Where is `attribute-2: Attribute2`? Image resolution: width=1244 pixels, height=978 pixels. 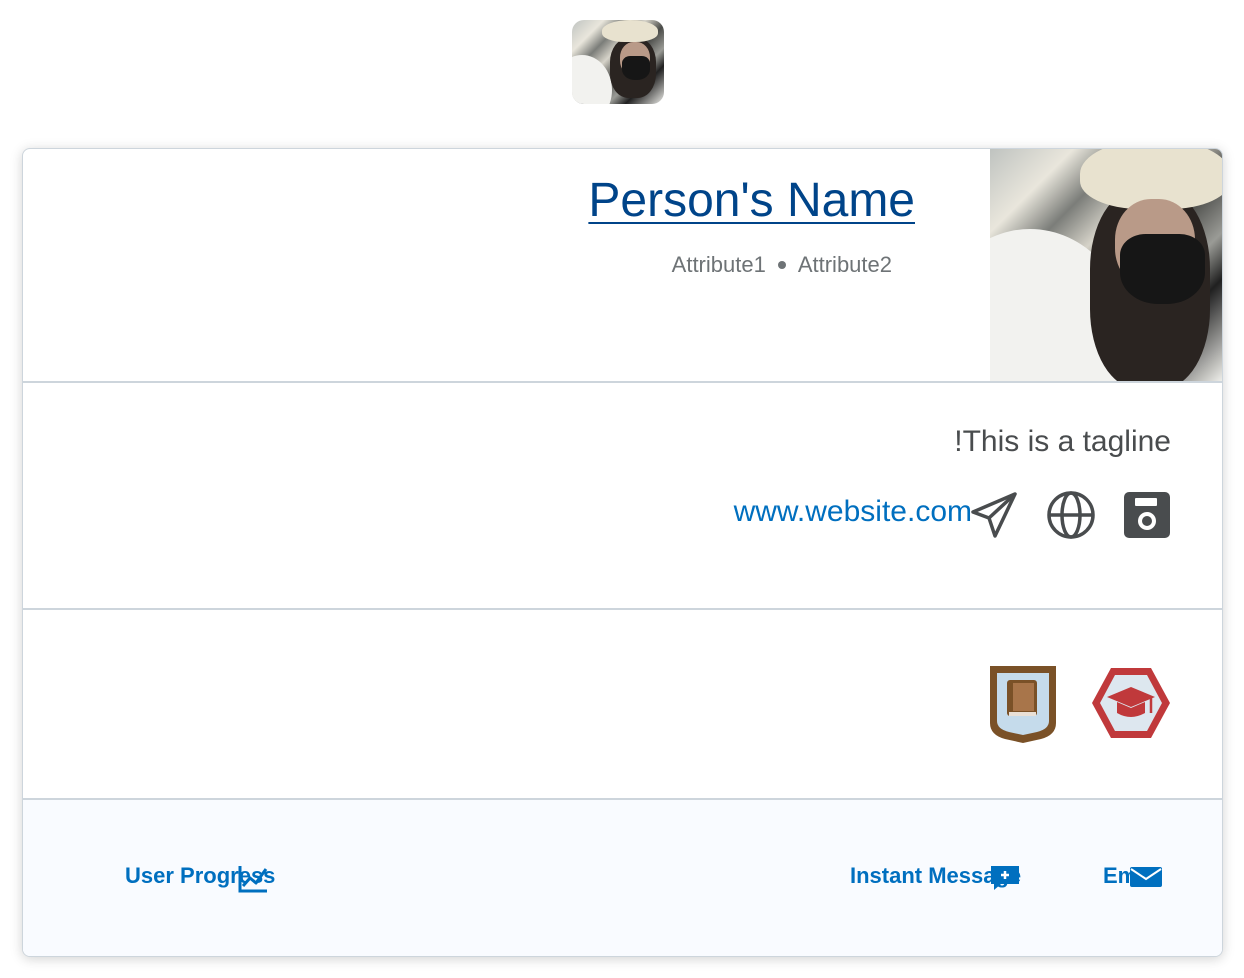 attribute-2: Attribute2 is located at coordinates (844, 264).